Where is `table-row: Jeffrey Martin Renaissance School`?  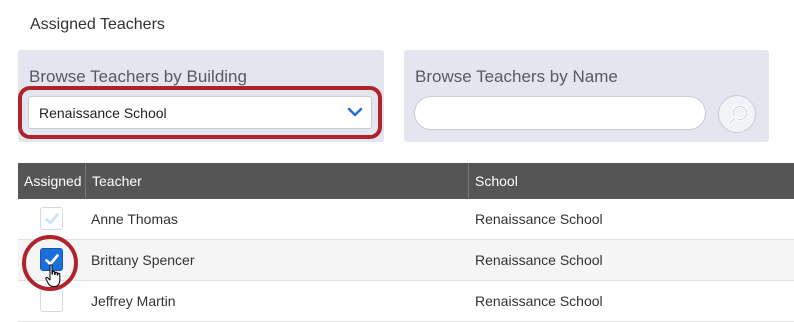
table-row: Jeffrey Martin Renaissance School is located at coordinates (406, 301).